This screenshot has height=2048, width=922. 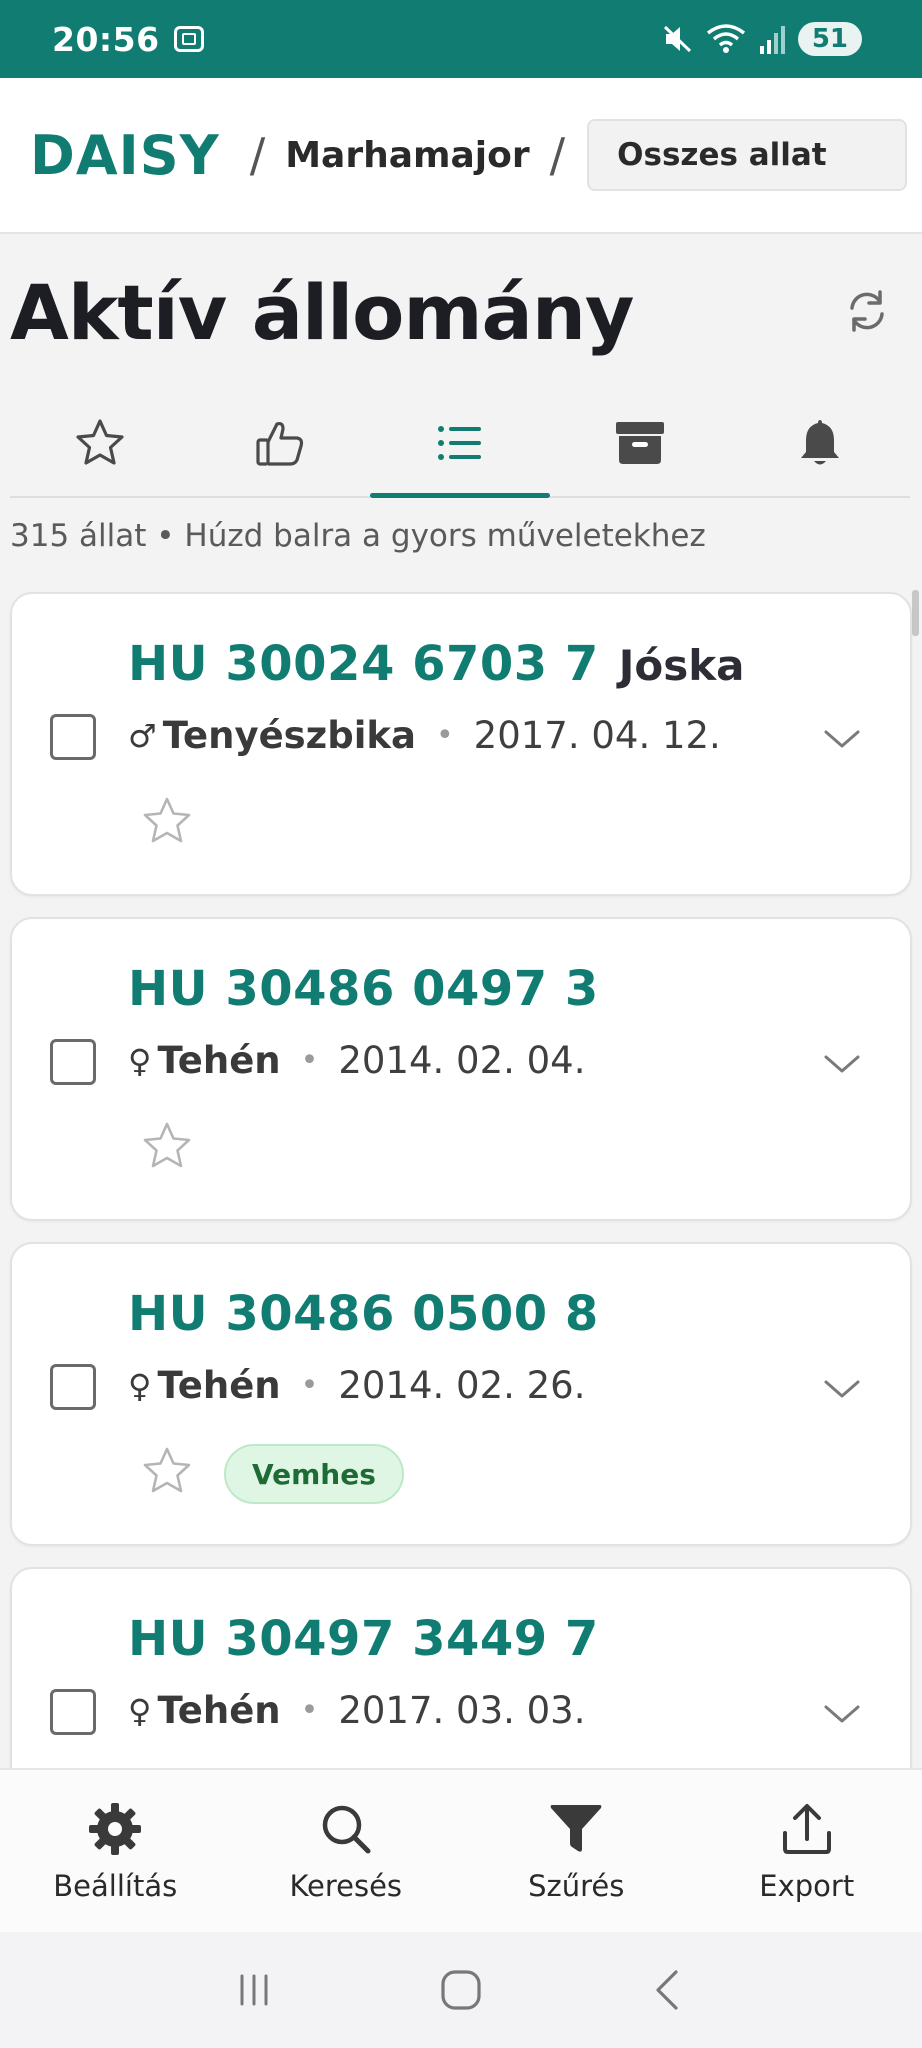 I want to click on animal-group-select: Osszes allat, so click(x=747, y=155).